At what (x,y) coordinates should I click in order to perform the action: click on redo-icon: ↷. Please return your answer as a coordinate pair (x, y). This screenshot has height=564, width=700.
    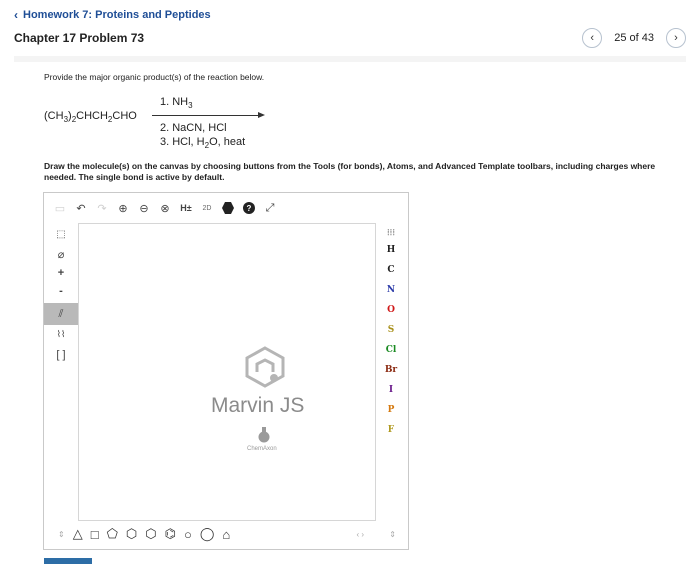
    Looking at the image, I should click on (102, 208).